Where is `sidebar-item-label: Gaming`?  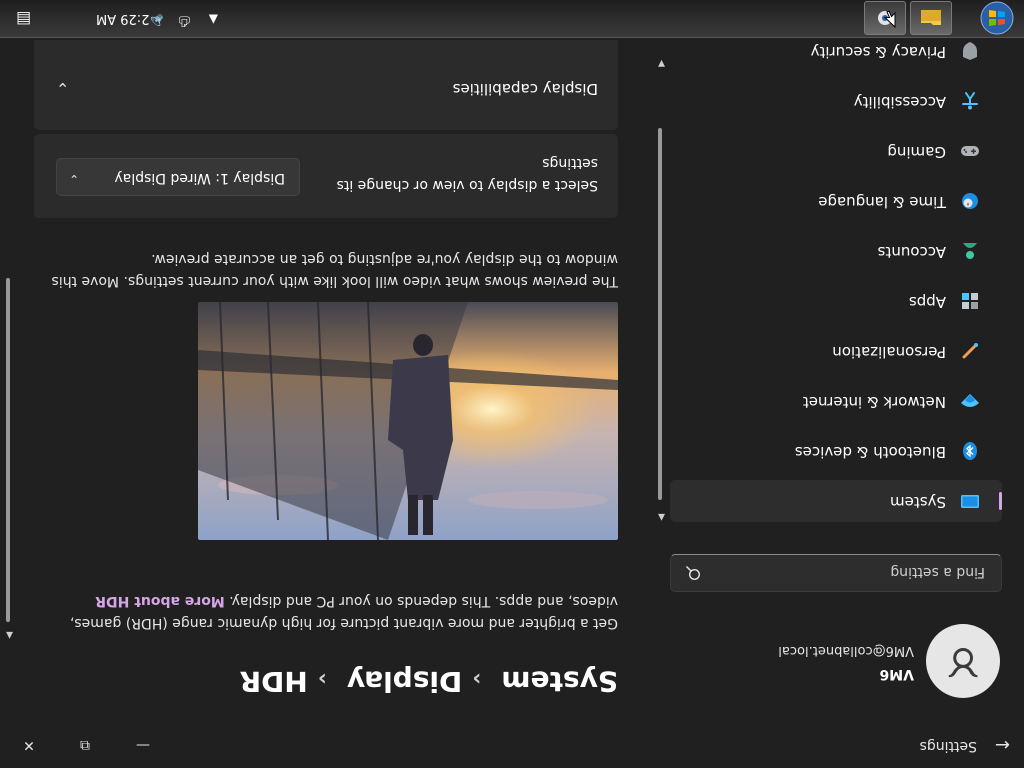
sidebar-item-label: Gaming is located at coordinates (916, 152).